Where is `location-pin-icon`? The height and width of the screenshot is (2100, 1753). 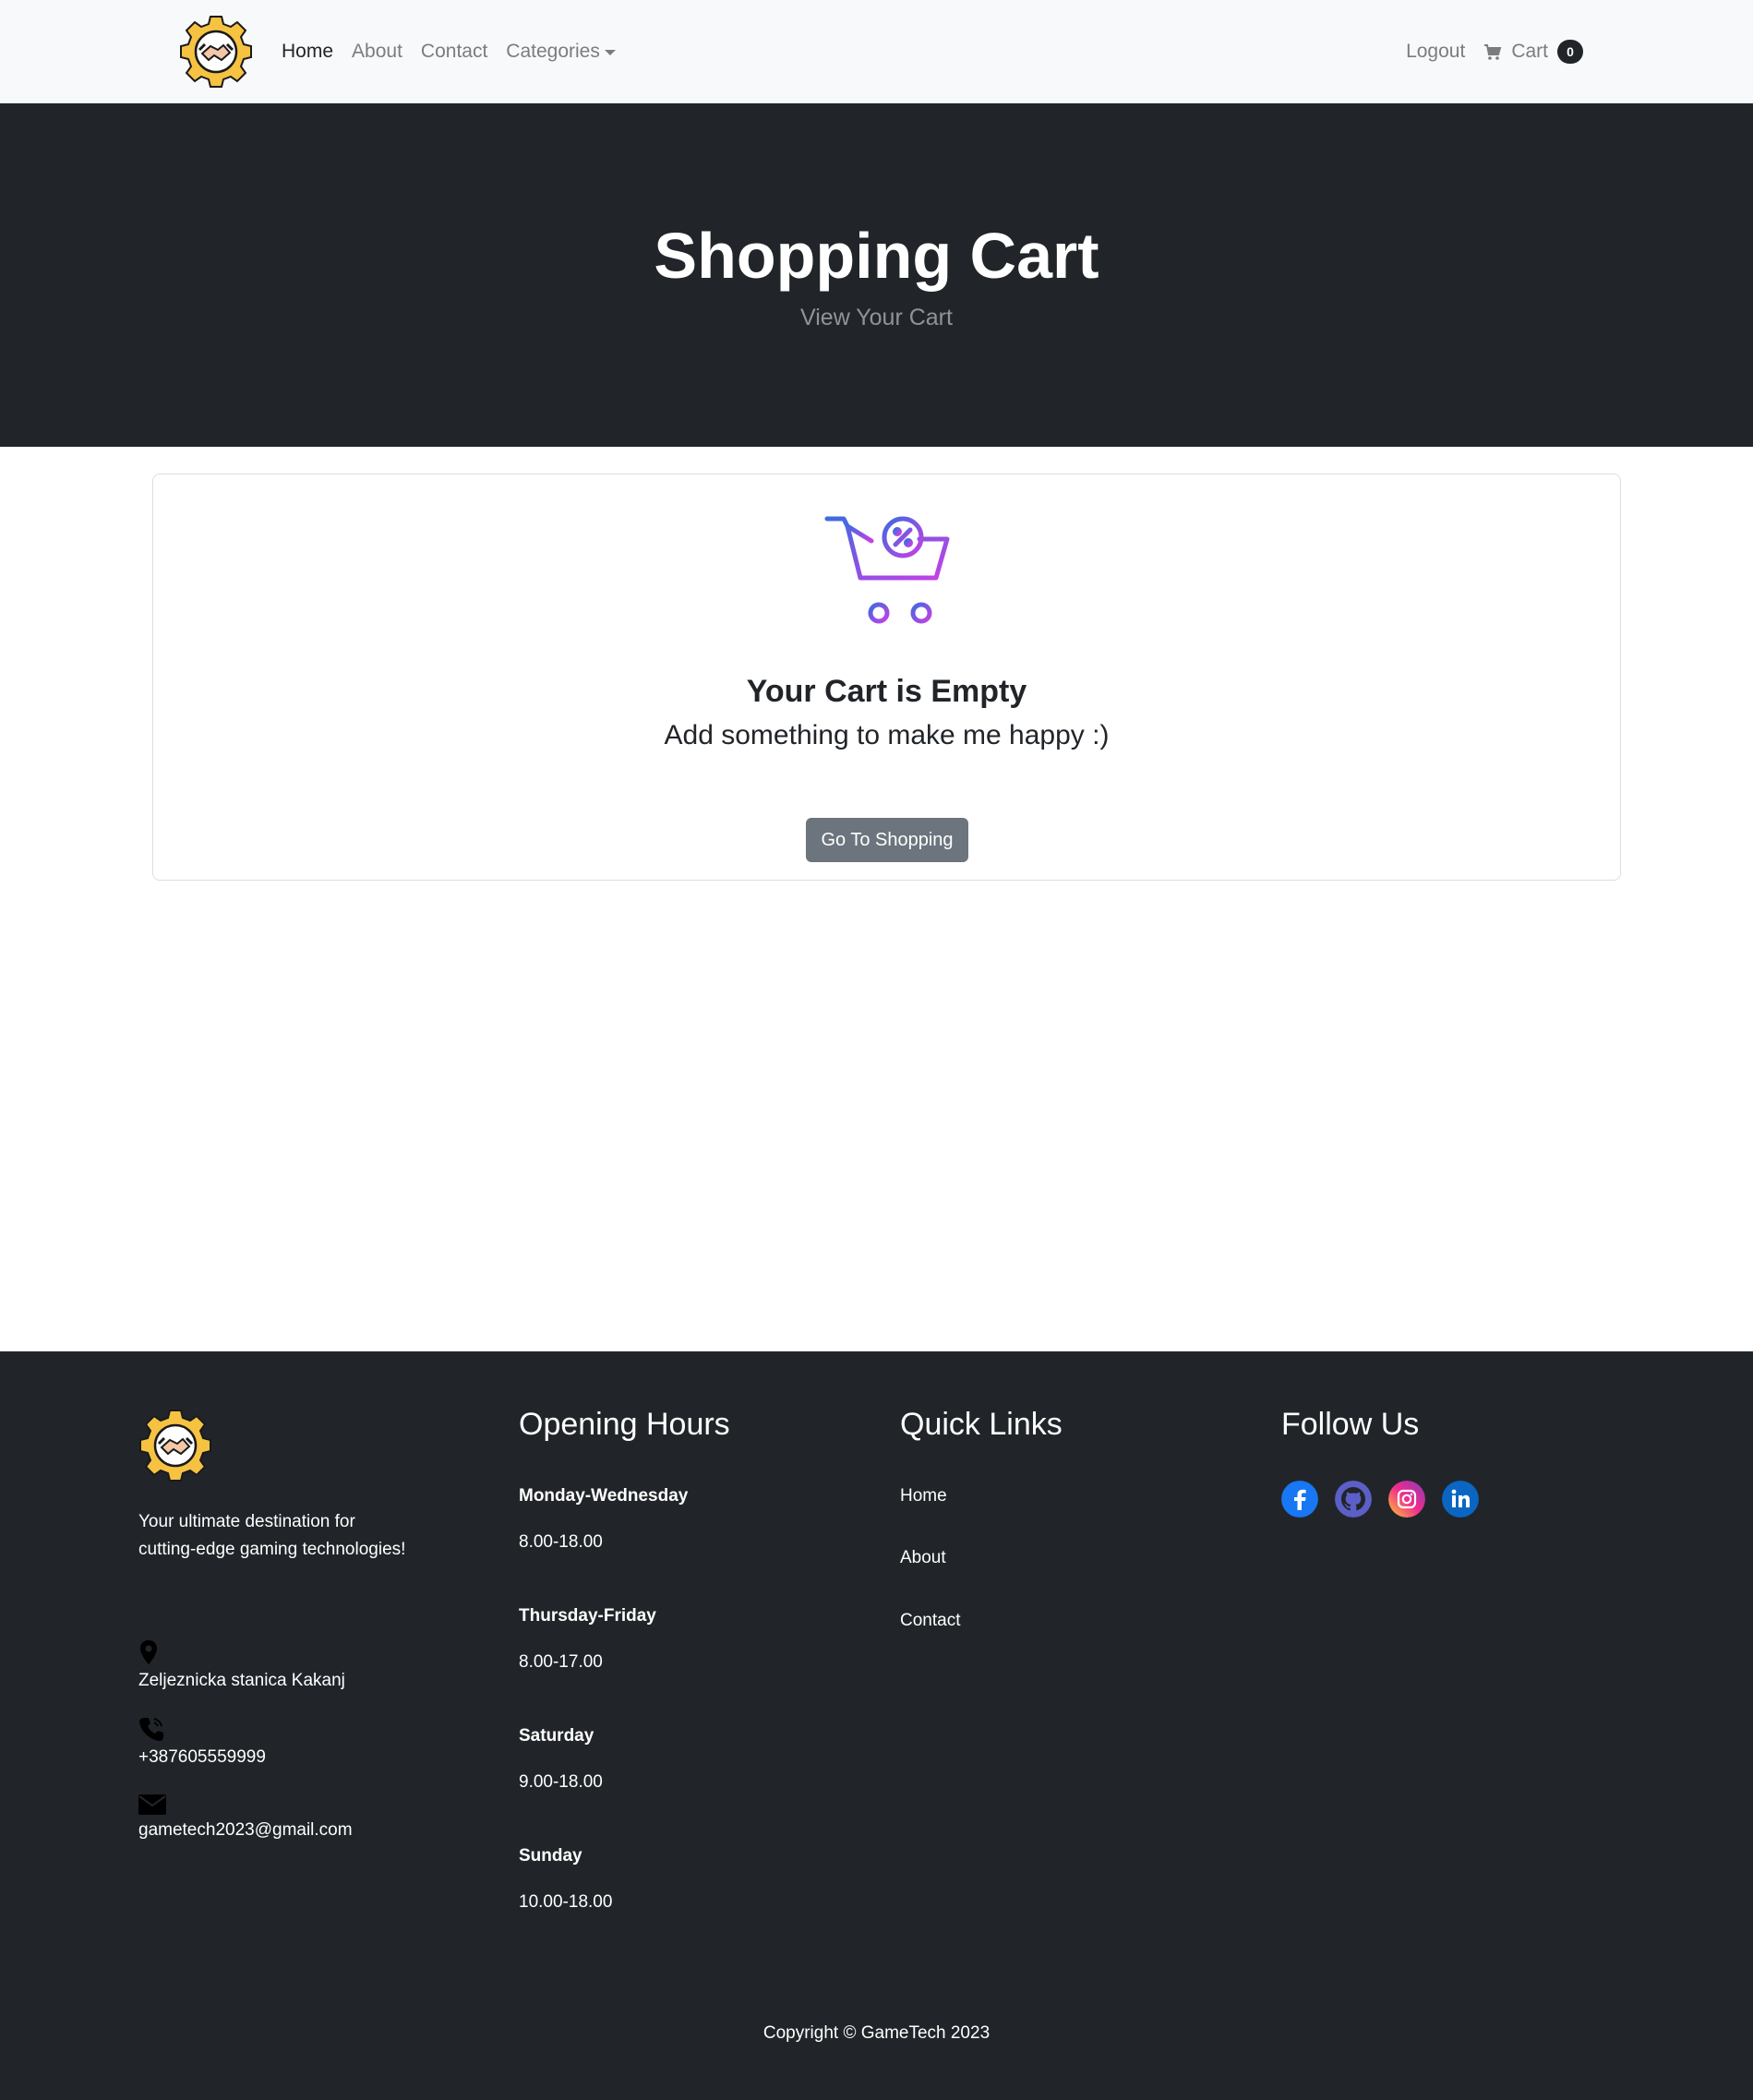
location-pin-icon is located at coordinates (149, 1652).